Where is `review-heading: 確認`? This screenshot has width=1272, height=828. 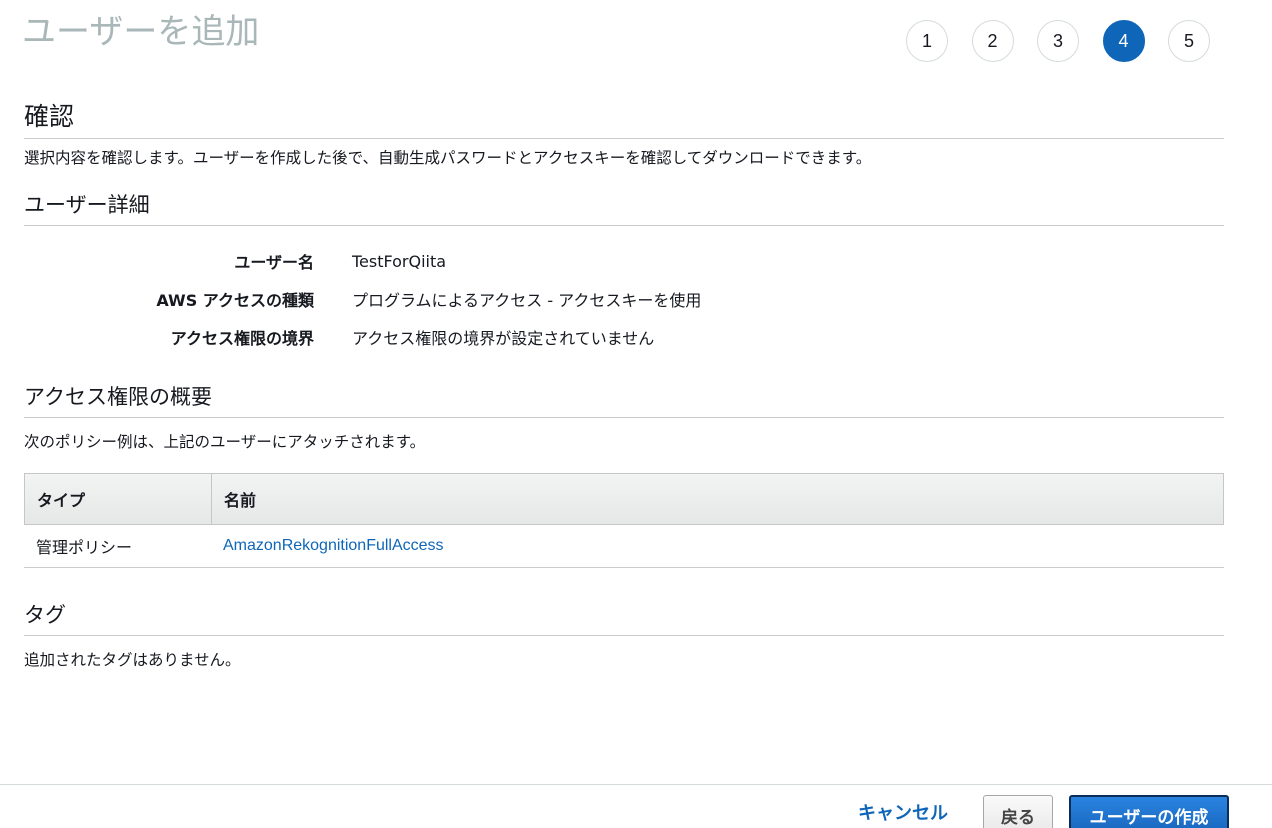
review-heading: 確認 is located at coordinates (624, 119).